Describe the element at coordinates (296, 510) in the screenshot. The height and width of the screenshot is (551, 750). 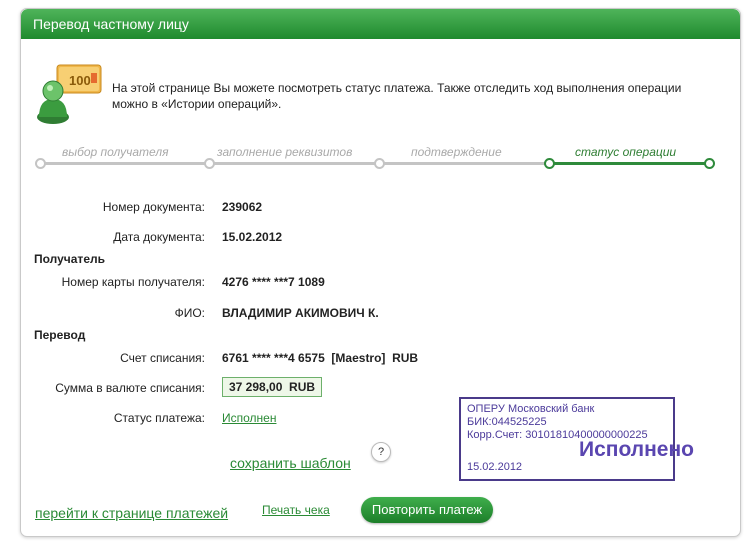
I see `print-receipt-link: Печать чека` at that location.